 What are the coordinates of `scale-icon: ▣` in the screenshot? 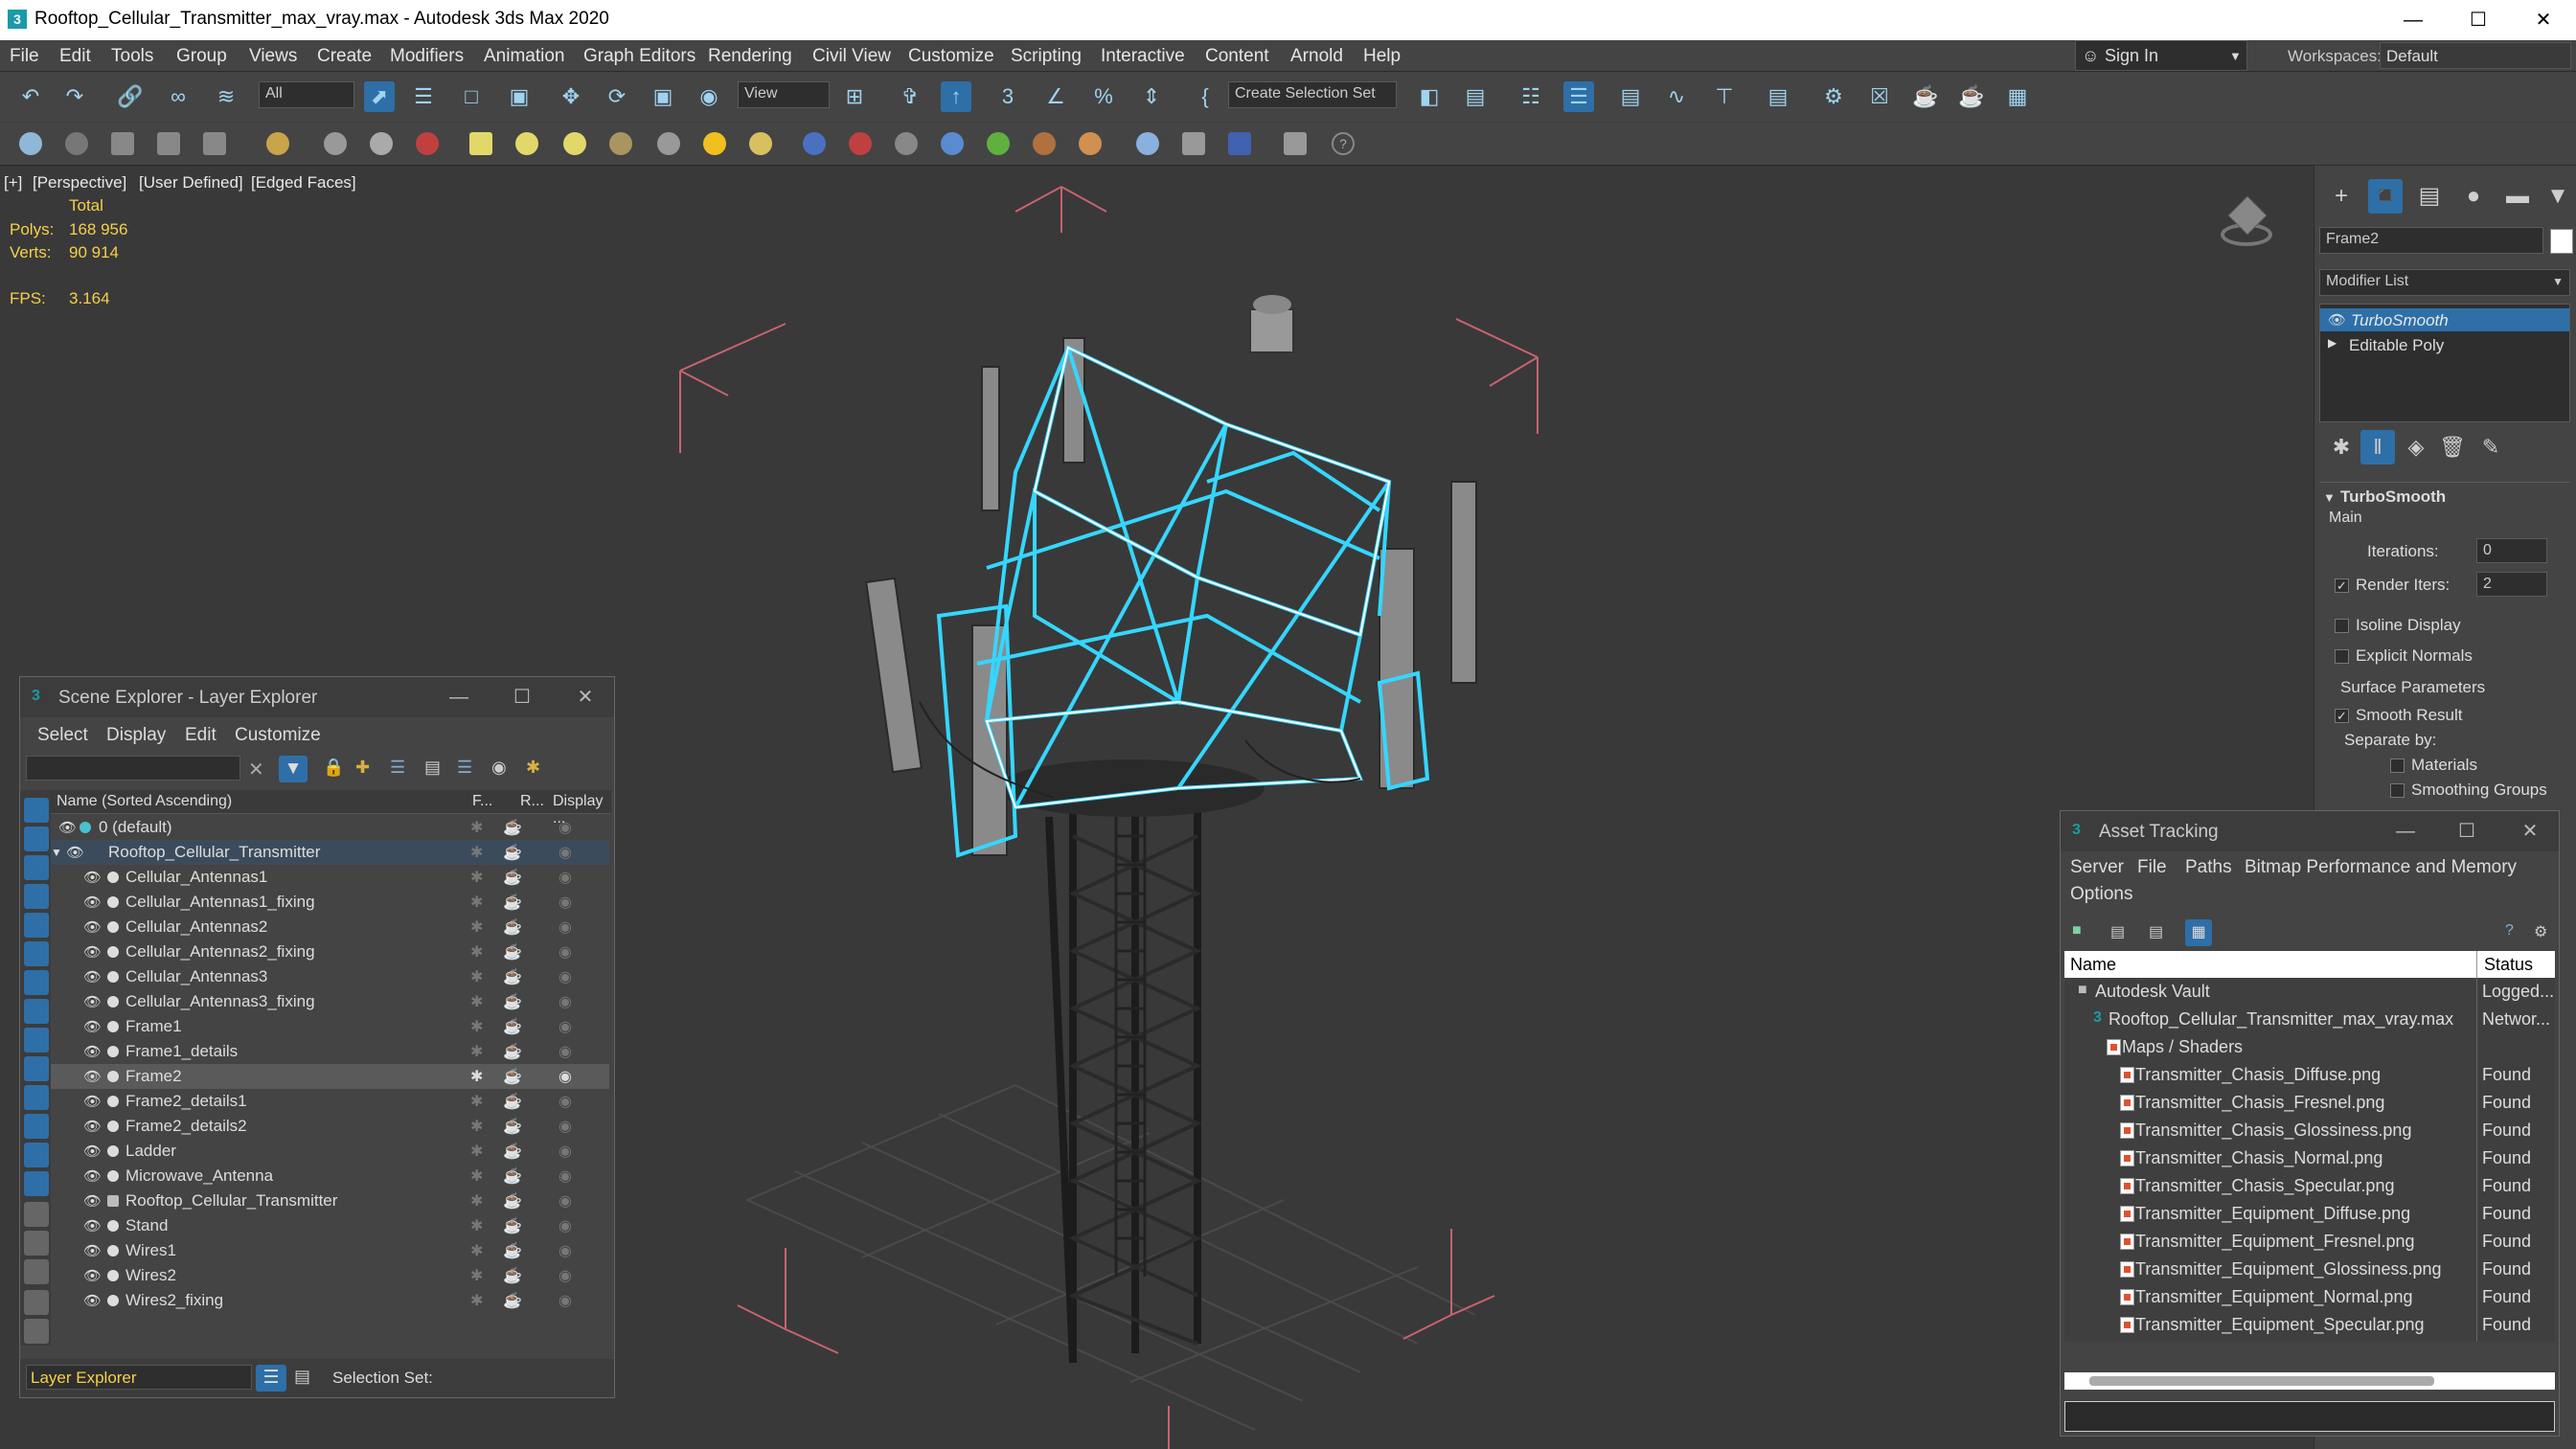 It's located at (663, 96).